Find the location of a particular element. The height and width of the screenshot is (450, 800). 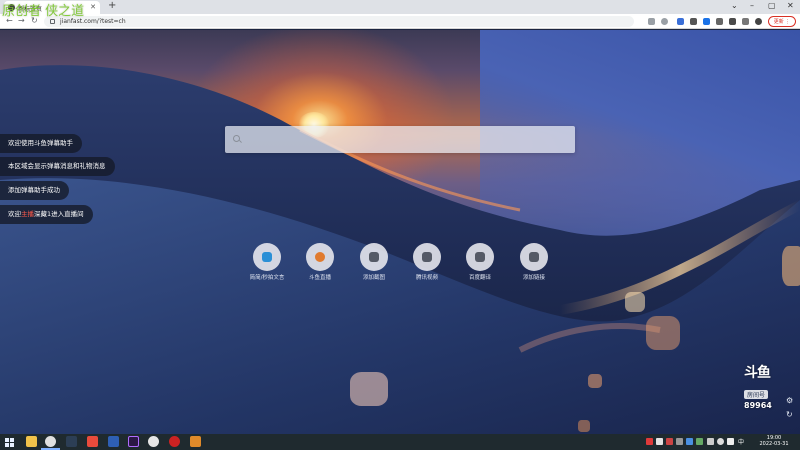

douyu-icon is located at coordinates (320, 257).